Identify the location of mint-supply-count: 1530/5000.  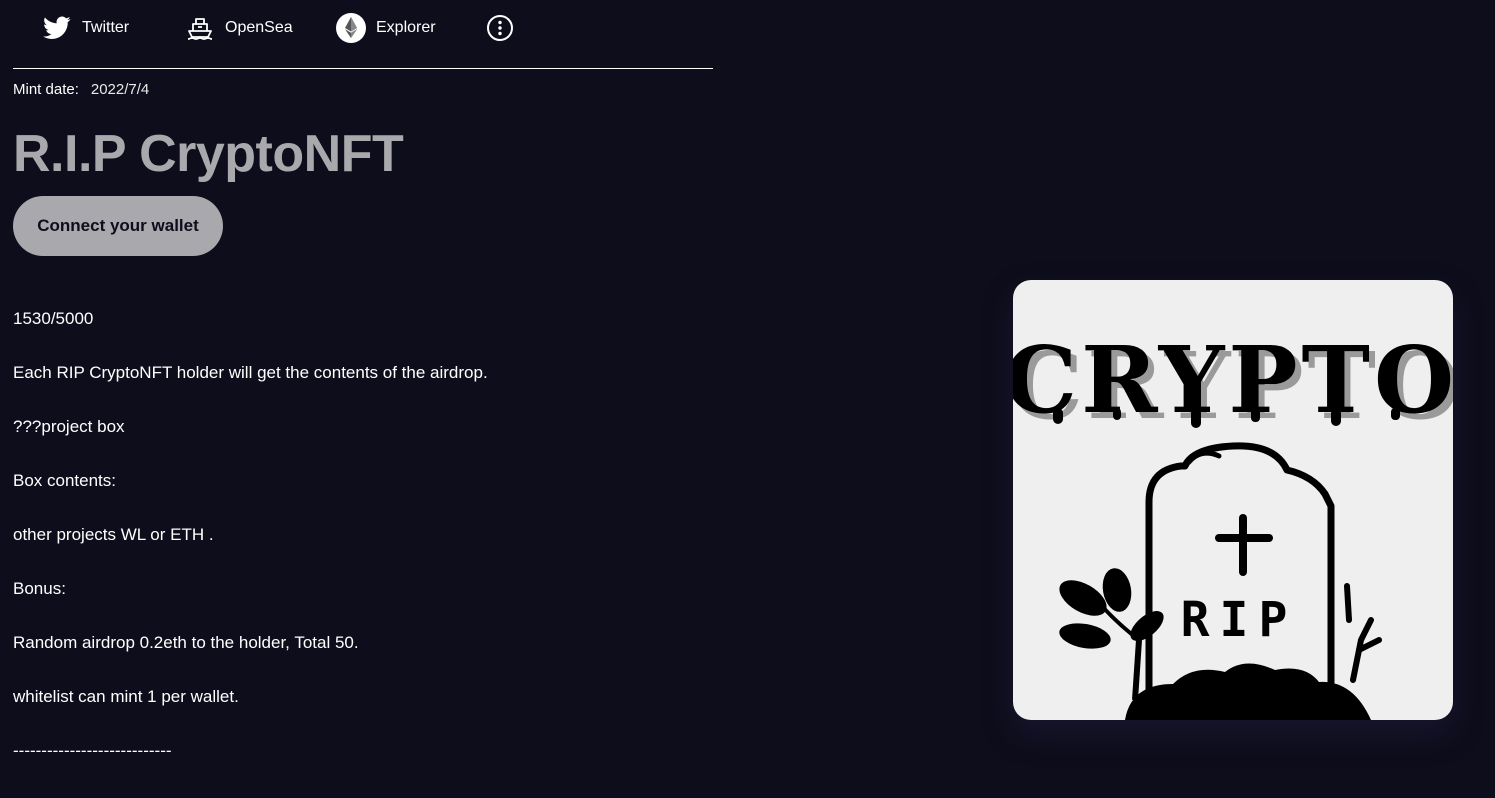
(53, 318).